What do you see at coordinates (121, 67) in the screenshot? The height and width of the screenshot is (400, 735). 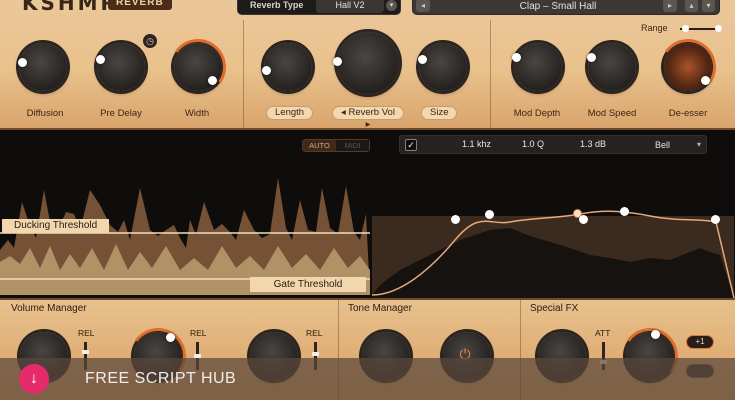 I see `pre-delay-knob` at bounding box center [121, 67].